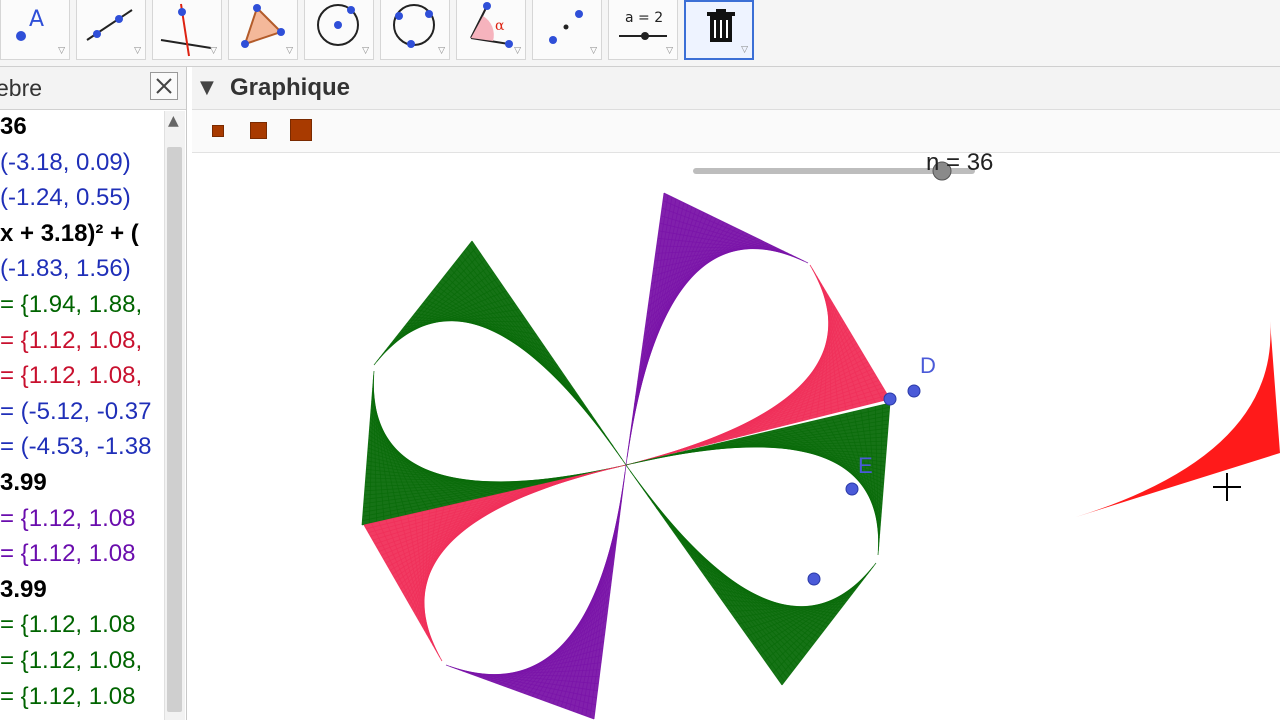 This screenshot has height=724, width=1280. Describe the element at coordinates (75, 450) in the screenshot. I see `algebra-row: = (-4.53, -1.38` at that location.